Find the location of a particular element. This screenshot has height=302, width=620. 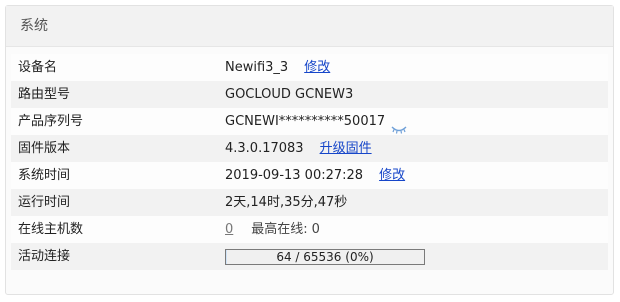

connections-progress-bar: 64 / 65536 (0%) is located at coordinates (325, 256).